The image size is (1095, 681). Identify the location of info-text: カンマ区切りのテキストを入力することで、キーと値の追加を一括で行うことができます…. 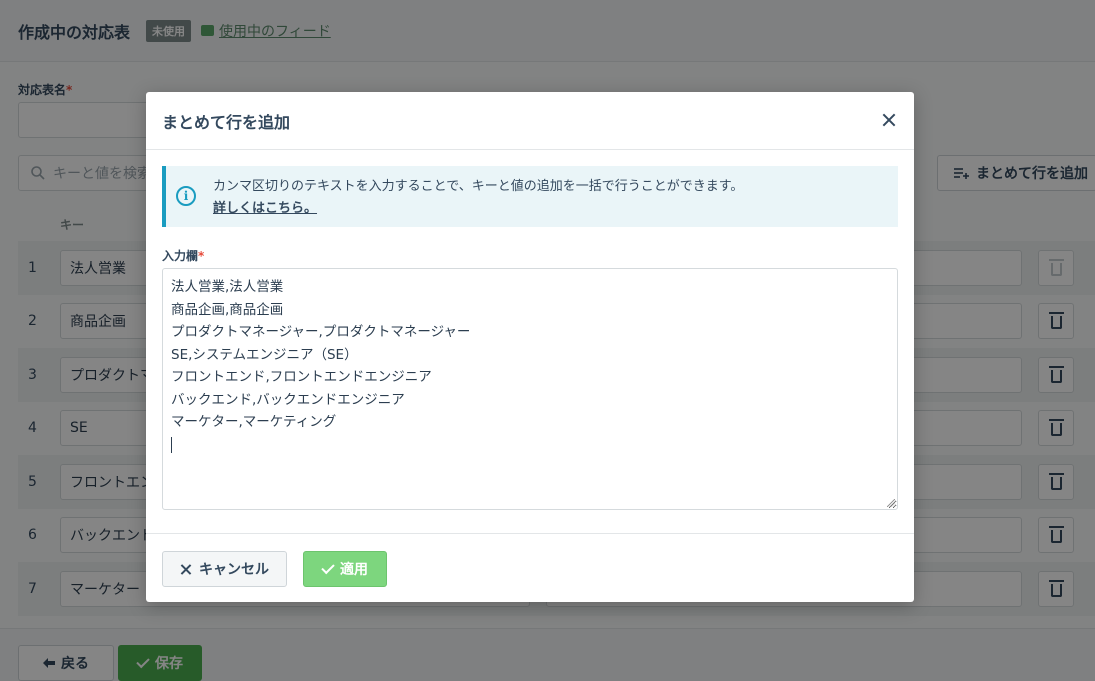
(478, 198).